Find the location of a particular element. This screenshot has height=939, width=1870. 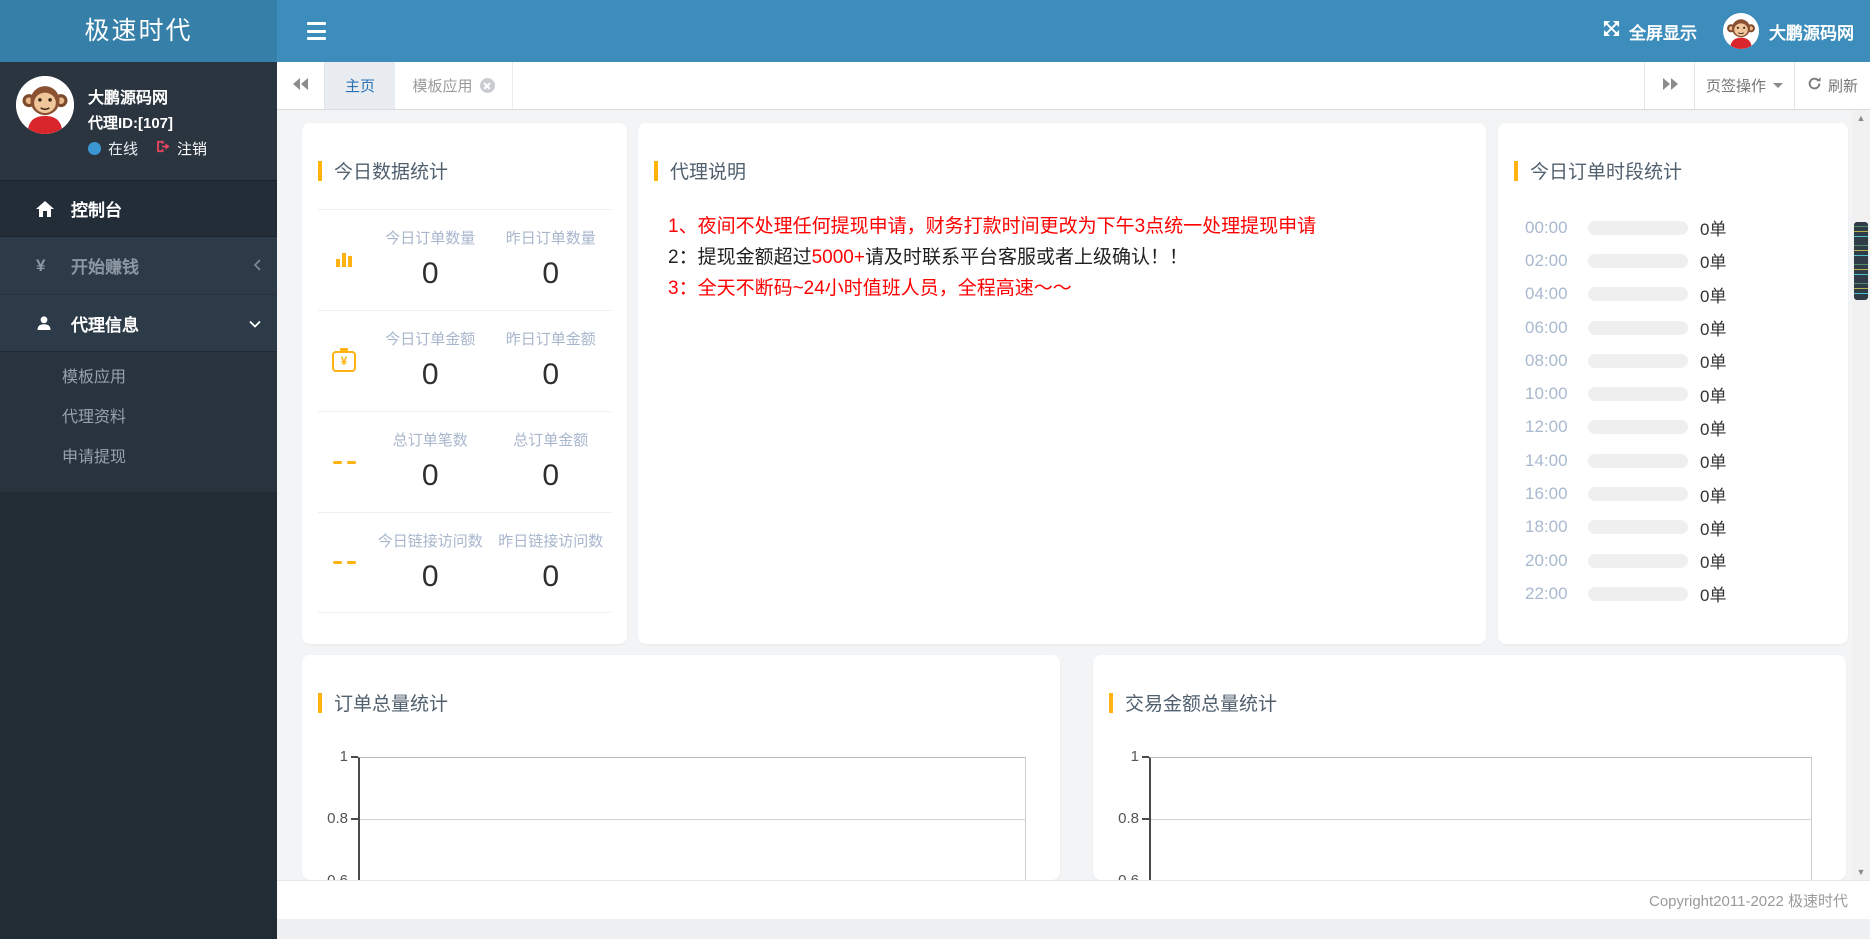

scroll-down-icon: ▼ is located at coordinates (1861, 872).